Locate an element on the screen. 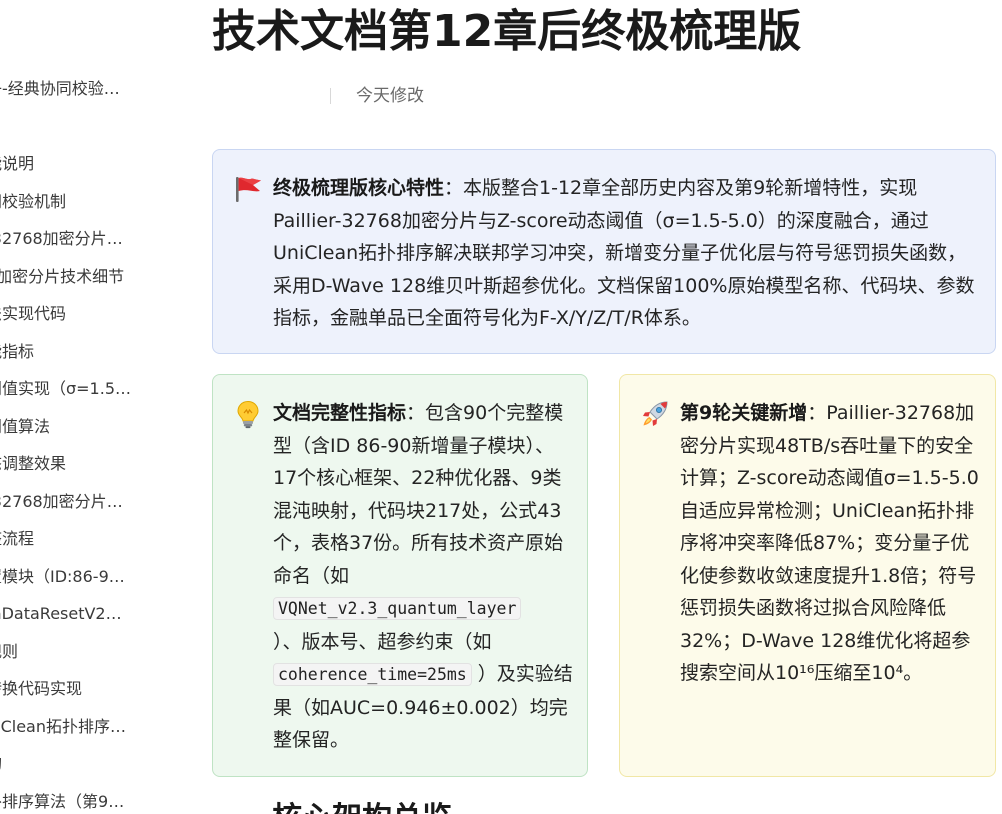  red-flag-icon is located at coordinates (248, 189).